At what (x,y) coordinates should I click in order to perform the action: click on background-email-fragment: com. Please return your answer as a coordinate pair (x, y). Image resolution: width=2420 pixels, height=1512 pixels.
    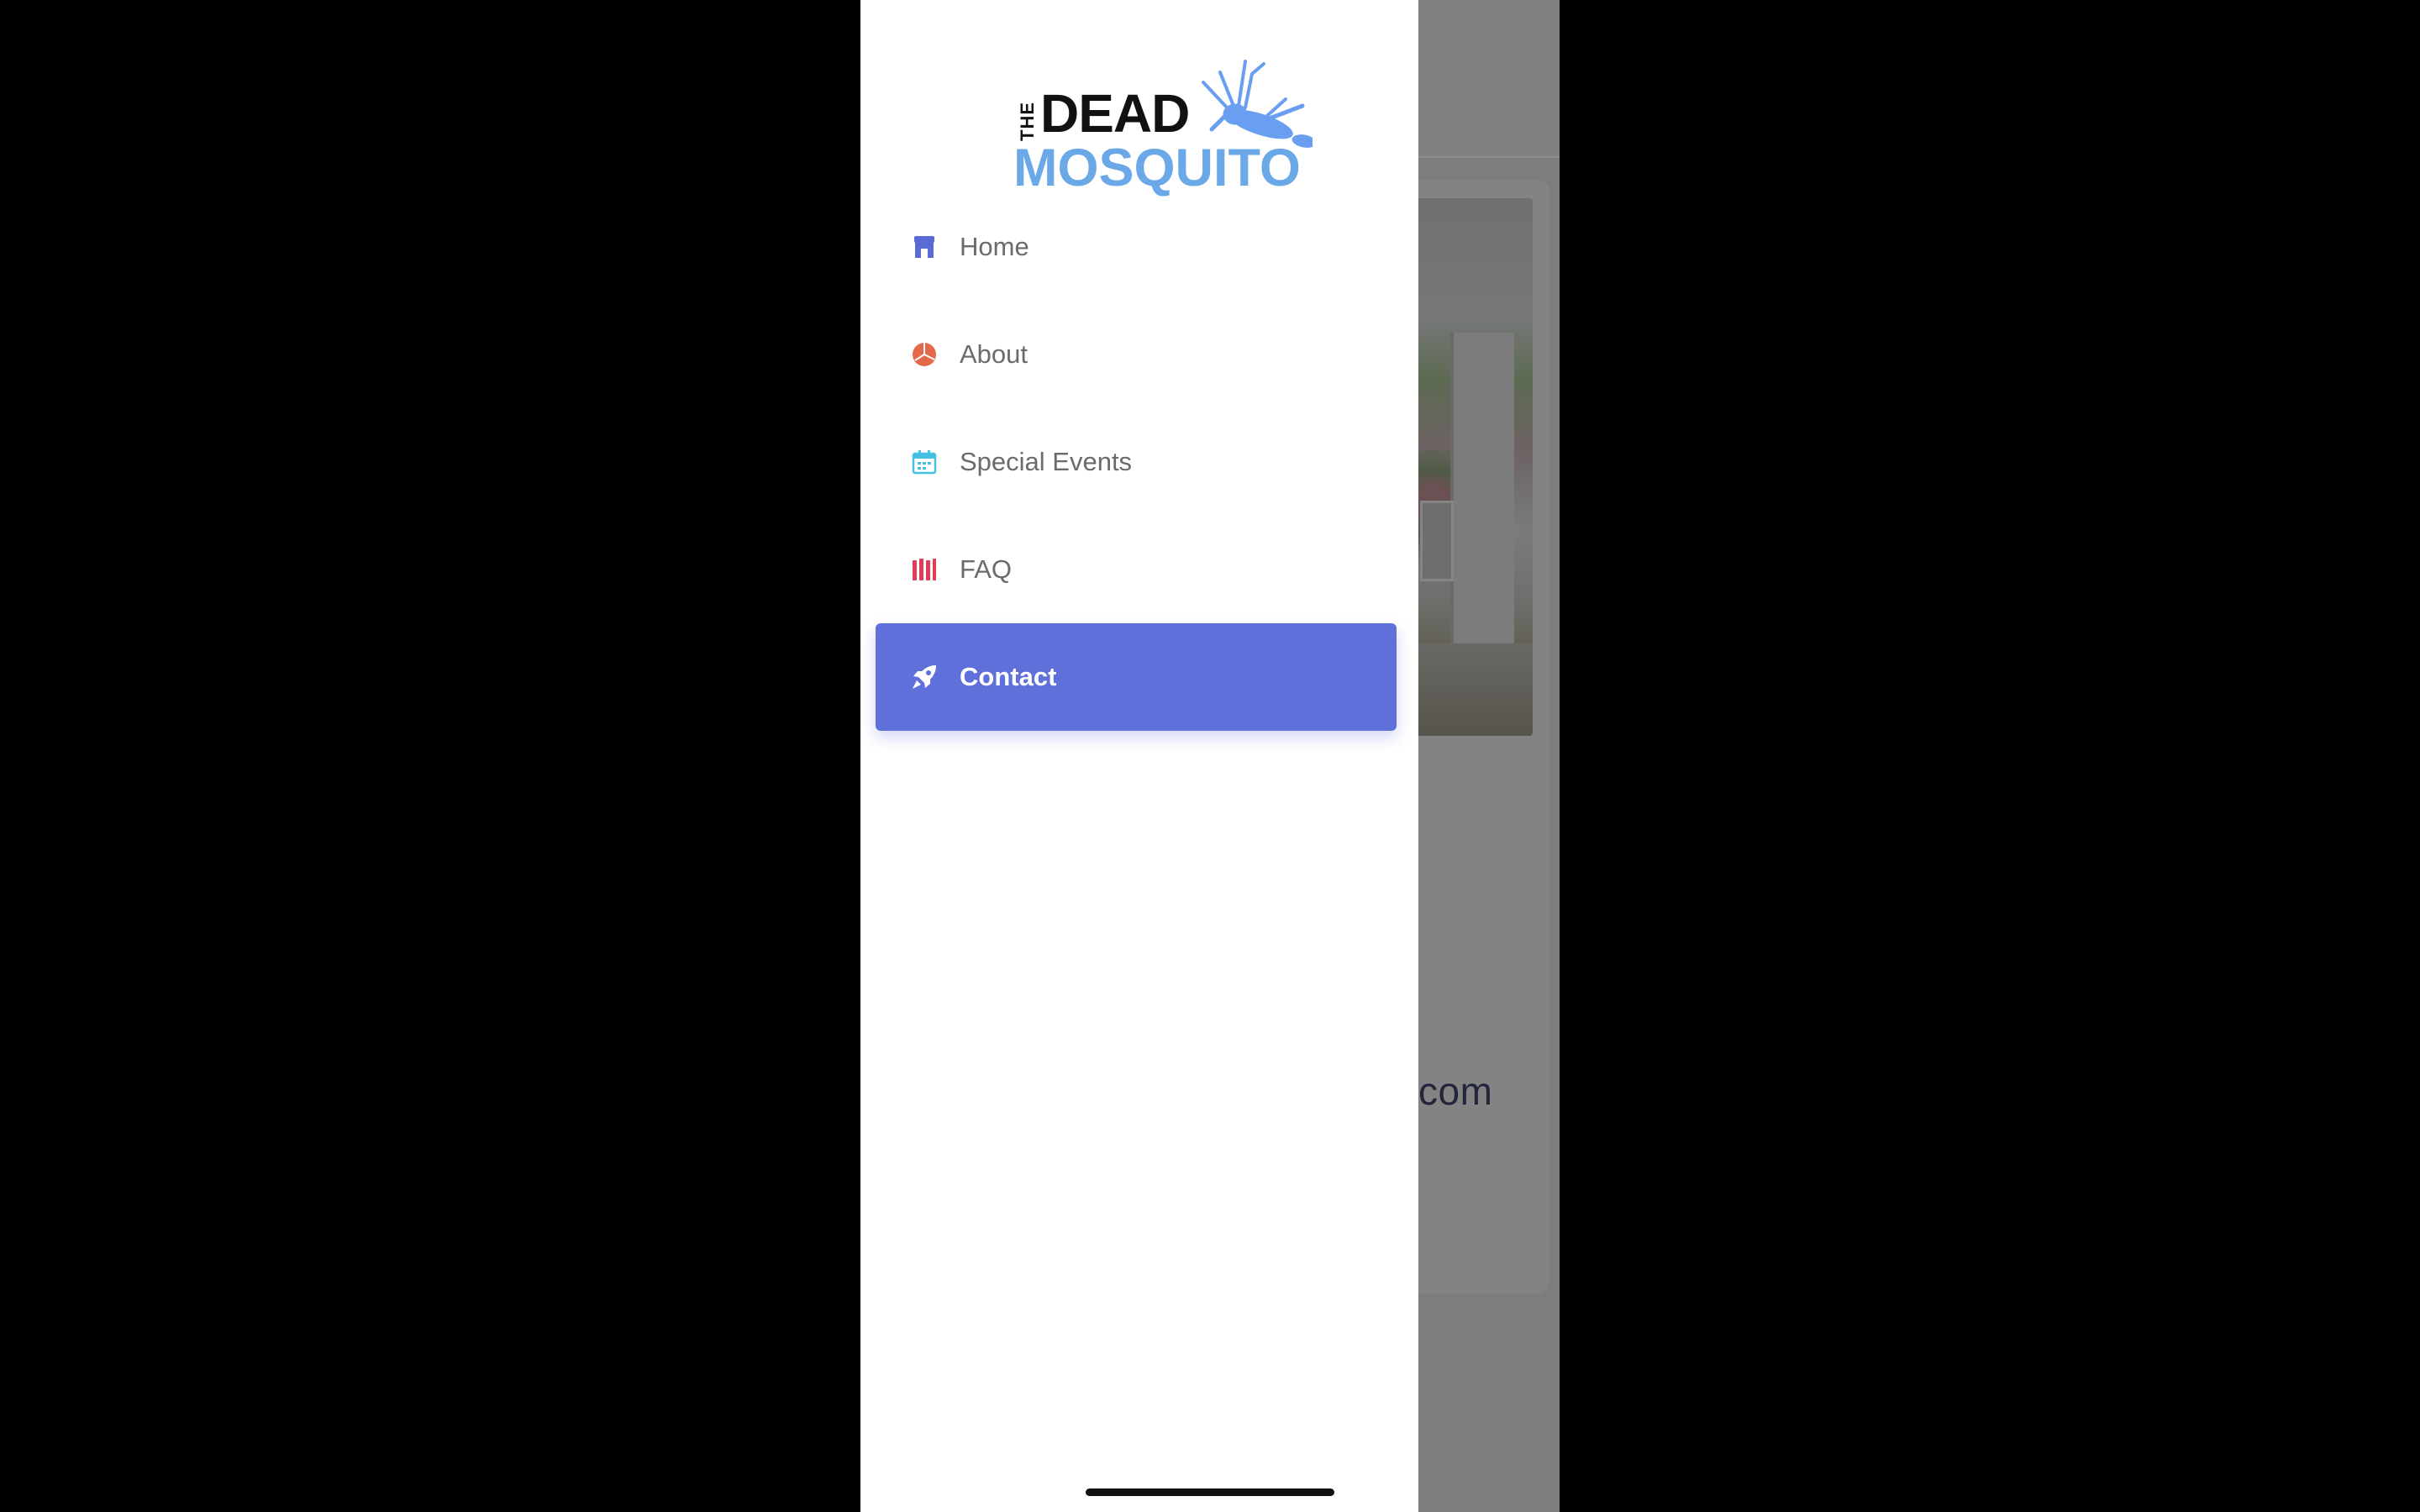
    Looking at the image, I should click on (1455, 1091).